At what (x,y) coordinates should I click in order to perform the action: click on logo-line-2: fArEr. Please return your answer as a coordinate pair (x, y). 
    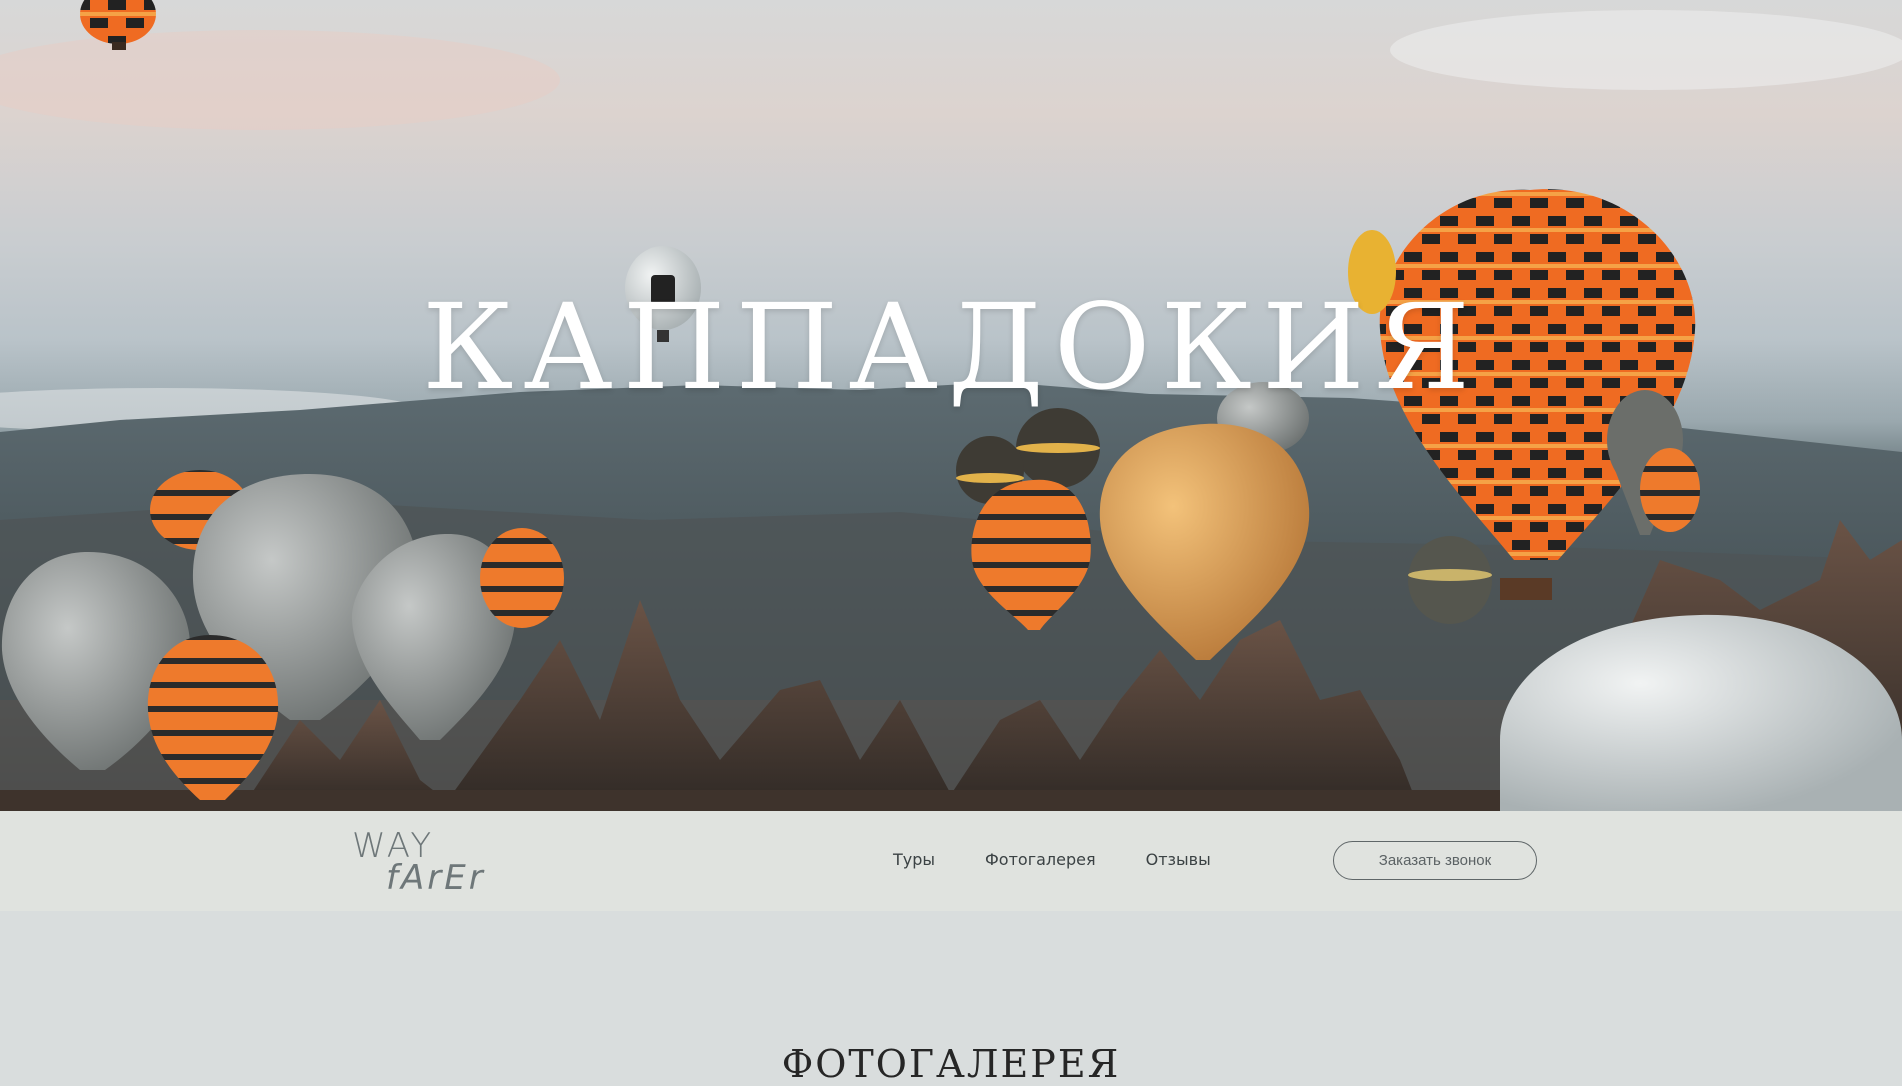
    Looking at the image, I should click on (436, 878).